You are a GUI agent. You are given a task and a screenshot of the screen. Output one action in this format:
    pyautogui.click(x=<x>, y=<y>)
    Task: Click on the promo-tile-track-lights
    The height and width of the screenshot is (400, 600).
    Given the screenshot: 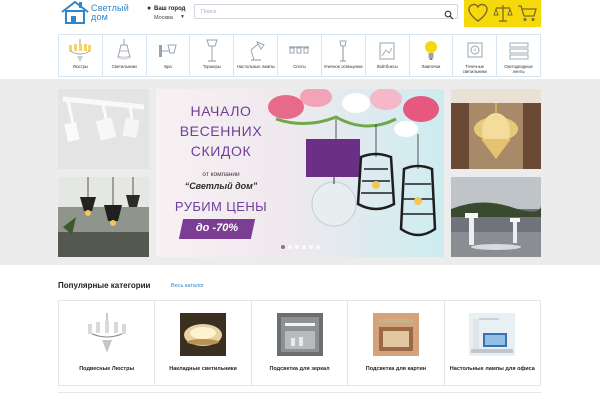 What is the action you would take?
    pyautogui.click(x=103, y=129)
    